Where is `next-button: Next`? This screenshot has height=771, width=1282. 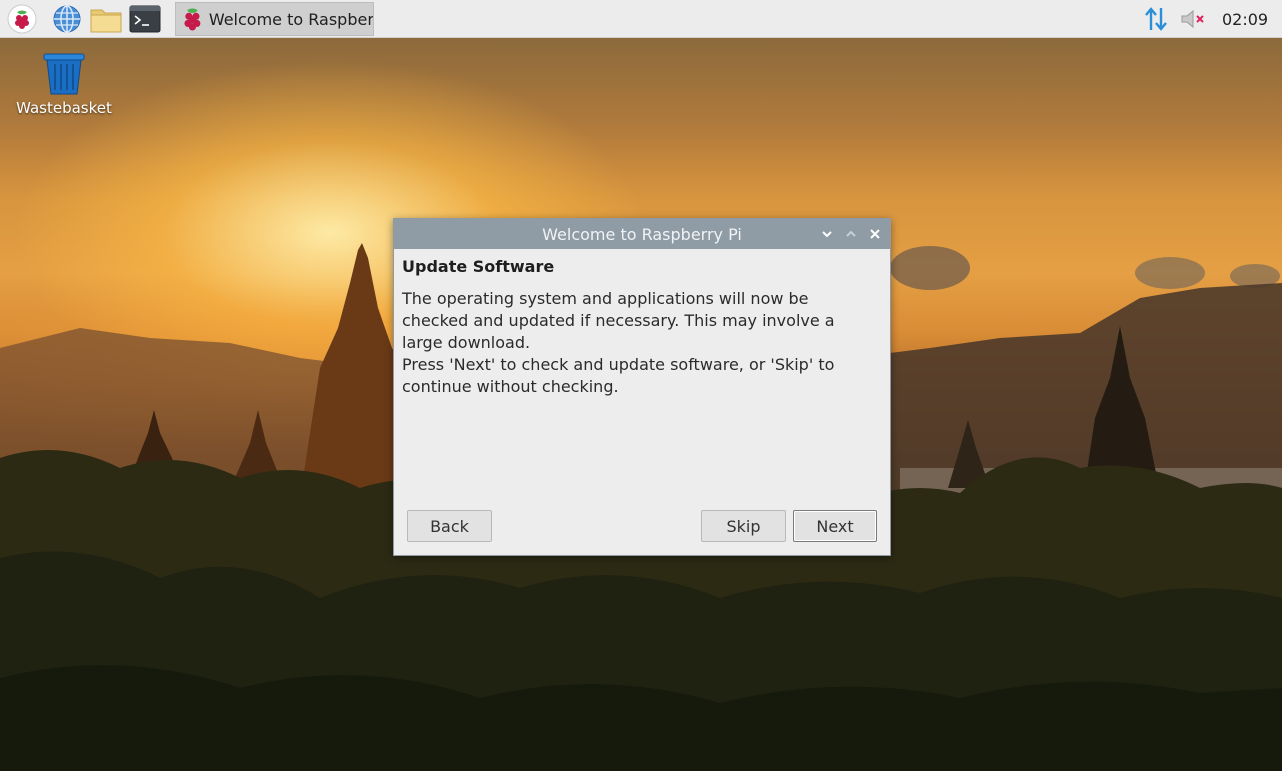 next-button: Next is located at coordinates (835, 526).